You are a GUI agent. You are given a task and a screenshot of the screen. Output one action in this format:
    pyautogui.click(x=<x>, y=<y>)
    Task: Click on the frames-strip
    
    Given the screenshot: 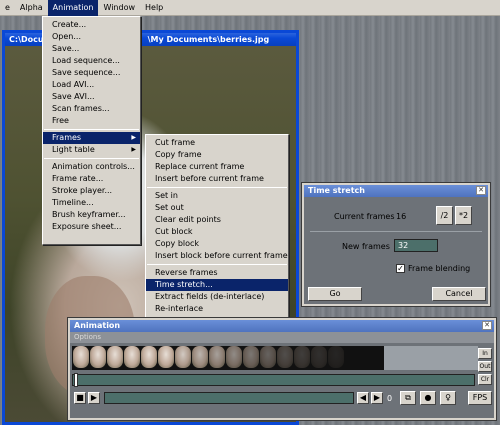 What is the action you would take?
    pyautogui.click(x=228, y=358)
    